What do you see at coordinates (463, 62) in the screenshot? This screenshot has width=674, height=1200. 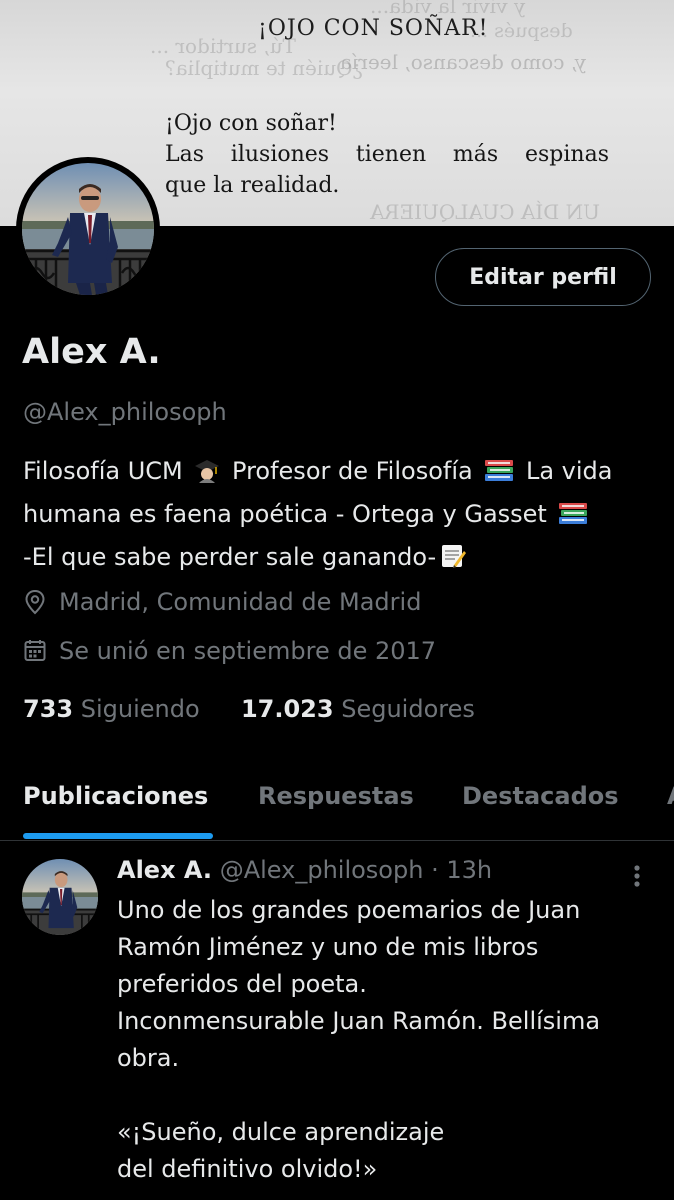 I see `banner-bleed-text: y, como descanso, leería` at bounding box center [463, 62].